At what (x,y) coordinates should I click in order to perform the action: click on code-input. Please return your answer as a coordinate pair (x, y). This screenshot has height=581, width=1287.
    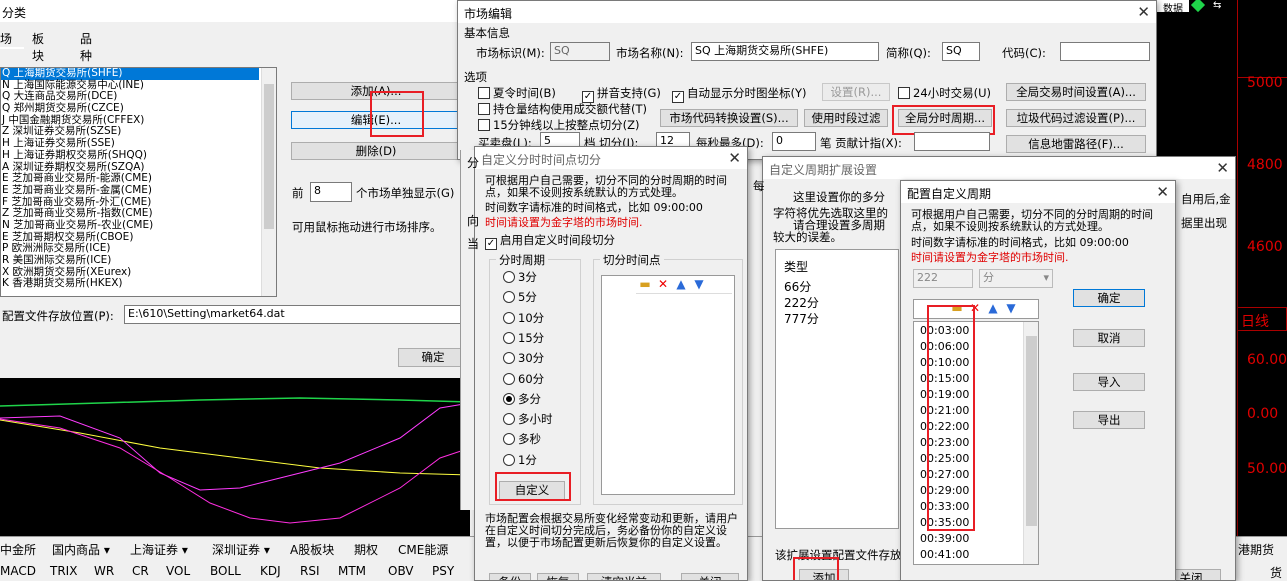
    Looking at the image, I should click on (1105, 51).